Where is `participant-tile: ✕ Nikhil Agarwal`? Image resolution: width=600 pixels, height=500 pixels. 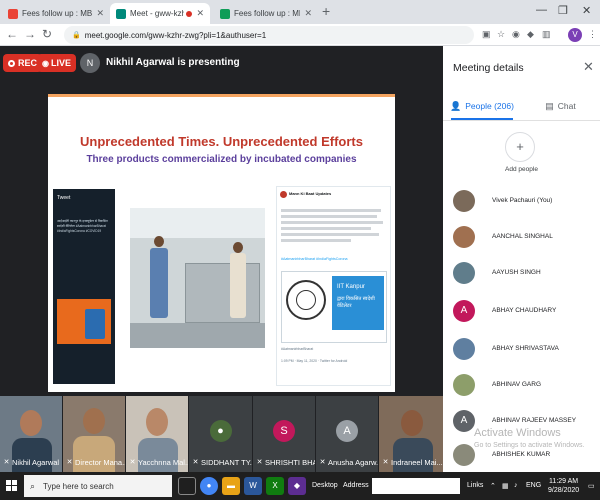 participant-tile: ✕ Nikhil Agarwal is located at coordinates (31, 434).